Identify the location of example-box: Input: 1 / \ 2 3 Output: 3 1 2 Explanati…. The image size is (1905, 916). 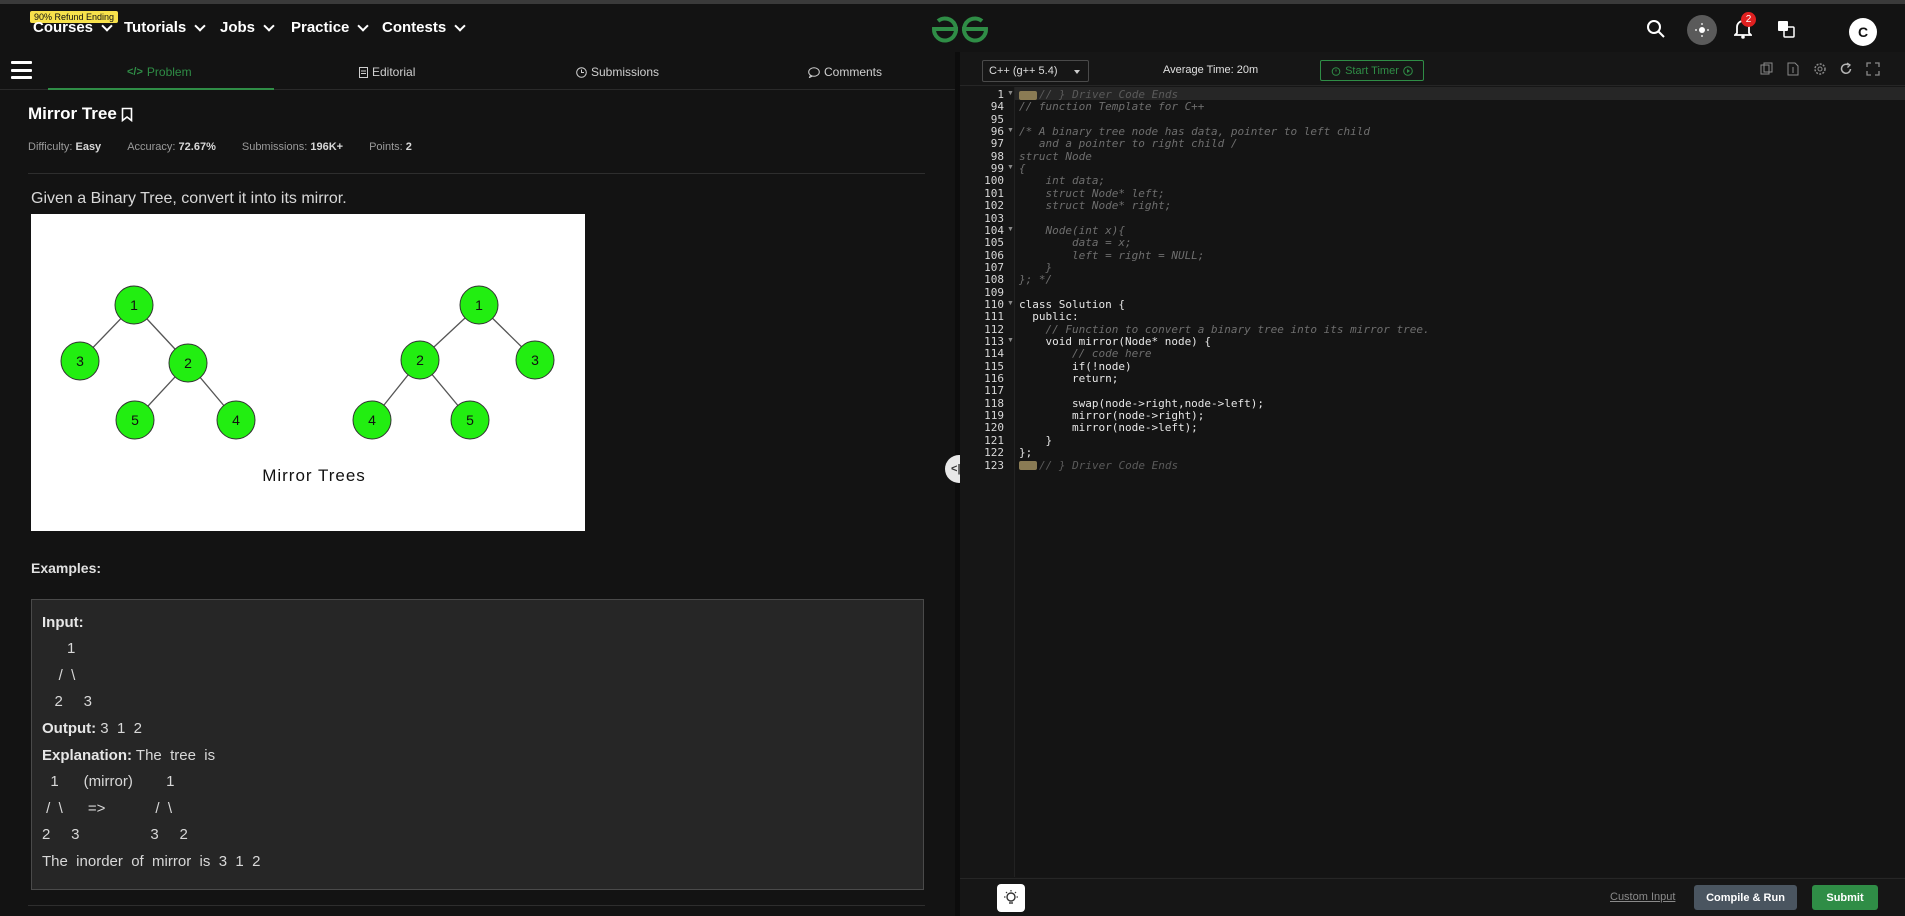
(477, 744).